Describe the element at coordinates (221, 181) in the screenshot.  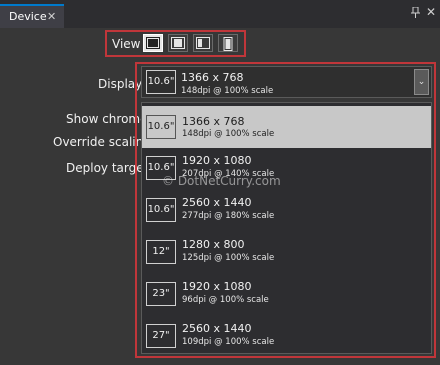
I see `watermark: © DotNetCurry.com` at that location.